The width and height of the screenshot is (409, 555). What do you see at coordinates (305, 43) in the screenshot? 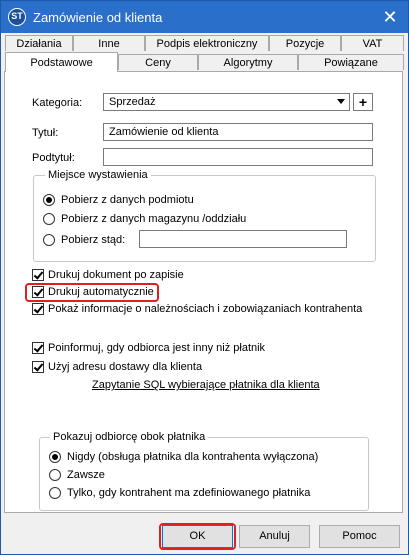
I see `tab-pozycje: Pozycje` at bounding box center [305, 43].